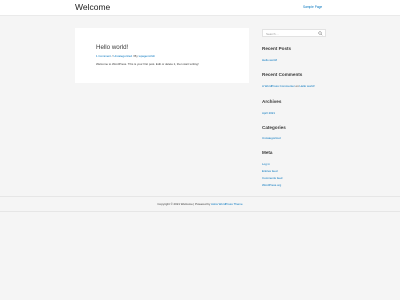 This screenshot has width=400, height=300. Describe the element at coordinates (312, 7) in the screenshot. I see `nav-link-sample-page: Sample Page` at that location.